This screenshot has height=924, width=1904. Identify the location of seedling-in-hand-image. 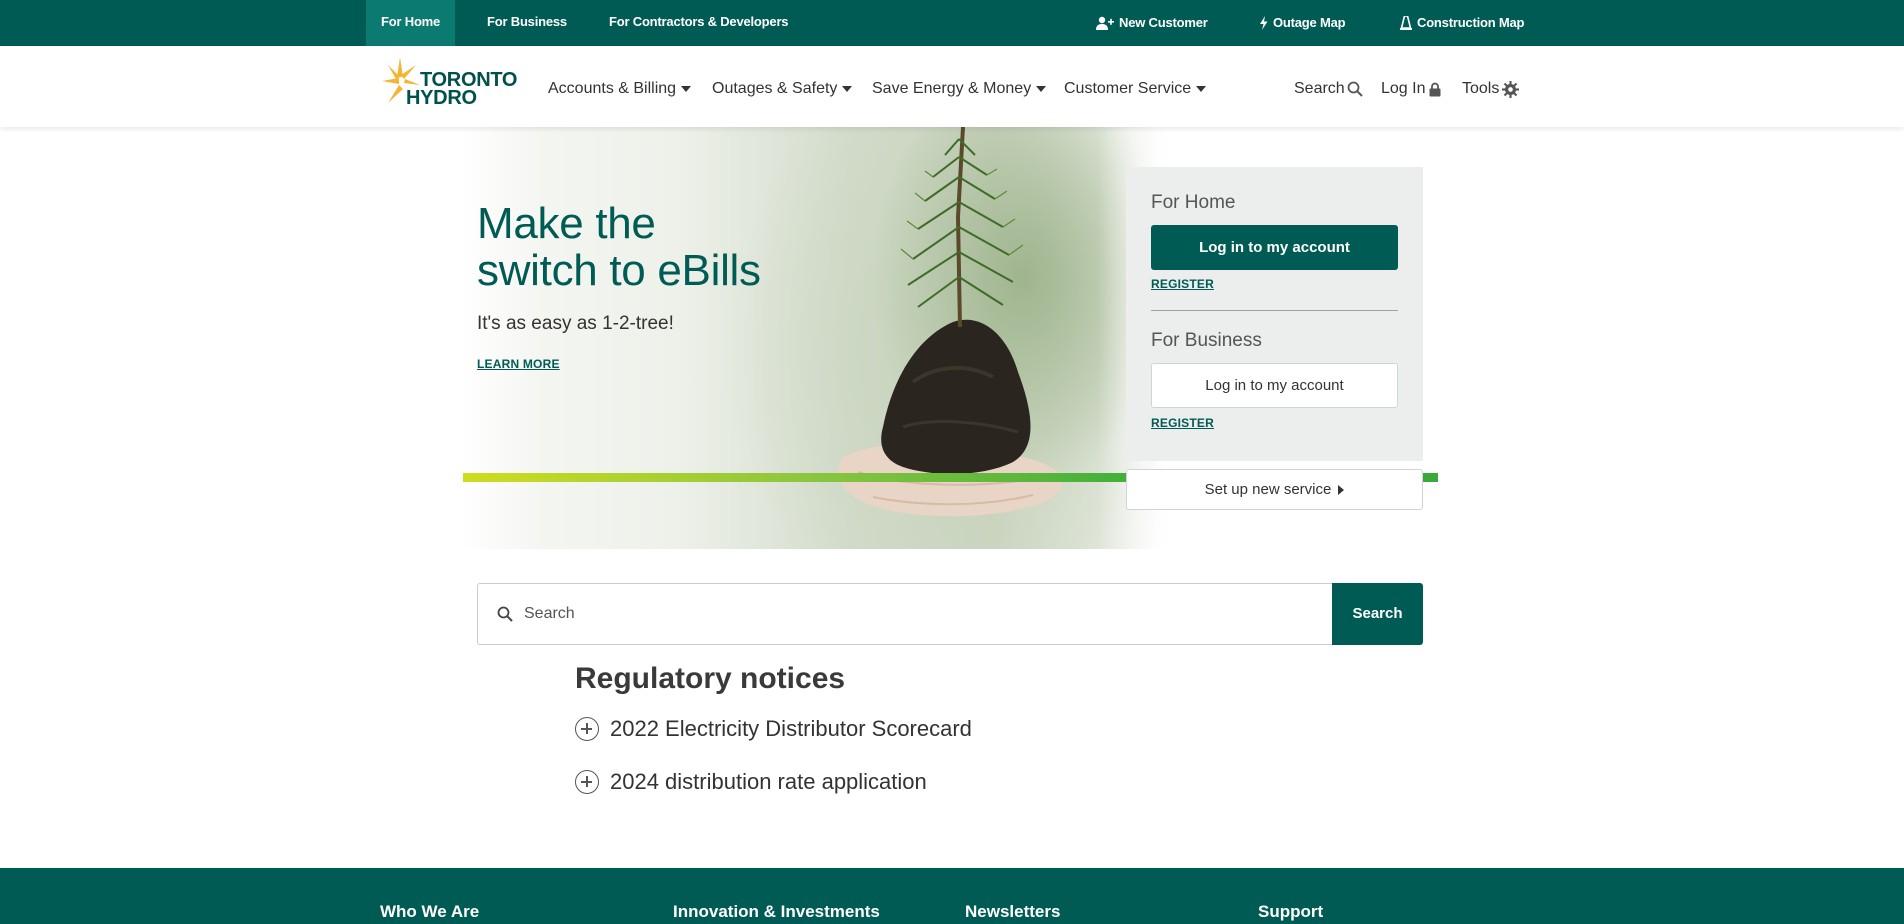
(950, 322).